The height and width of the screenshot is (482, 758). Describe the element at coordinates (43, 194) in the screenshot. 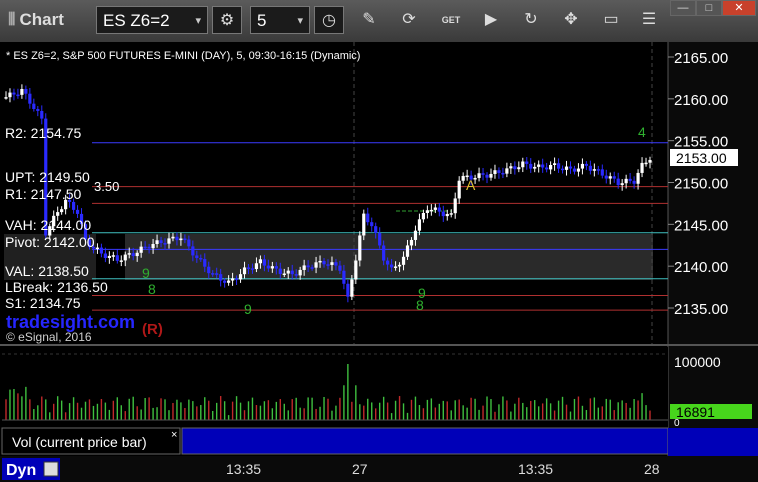

I see `level-label-r1: R1: 2147.50` at that location.